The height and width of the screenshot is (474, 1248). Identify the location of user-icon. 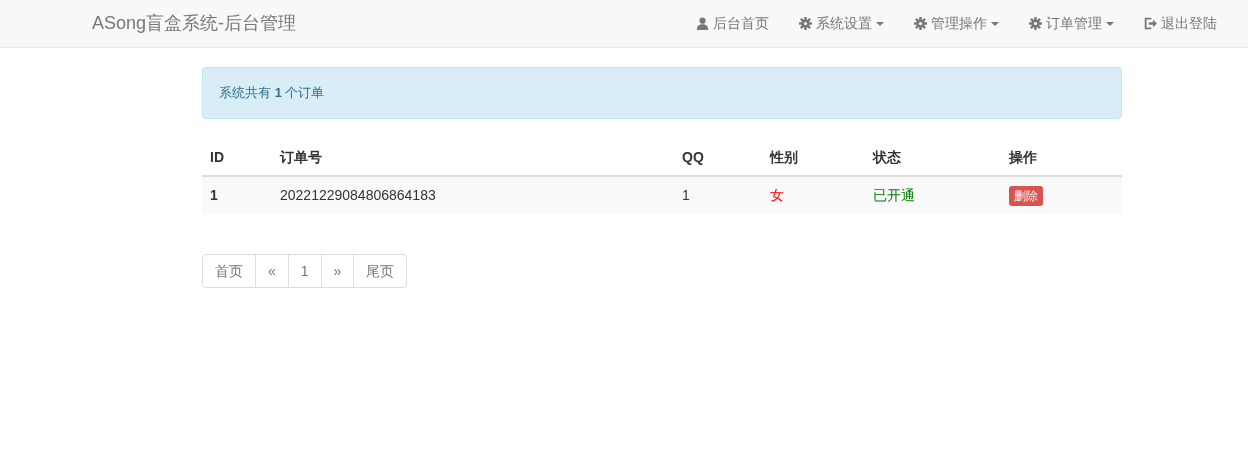
(702, 23).